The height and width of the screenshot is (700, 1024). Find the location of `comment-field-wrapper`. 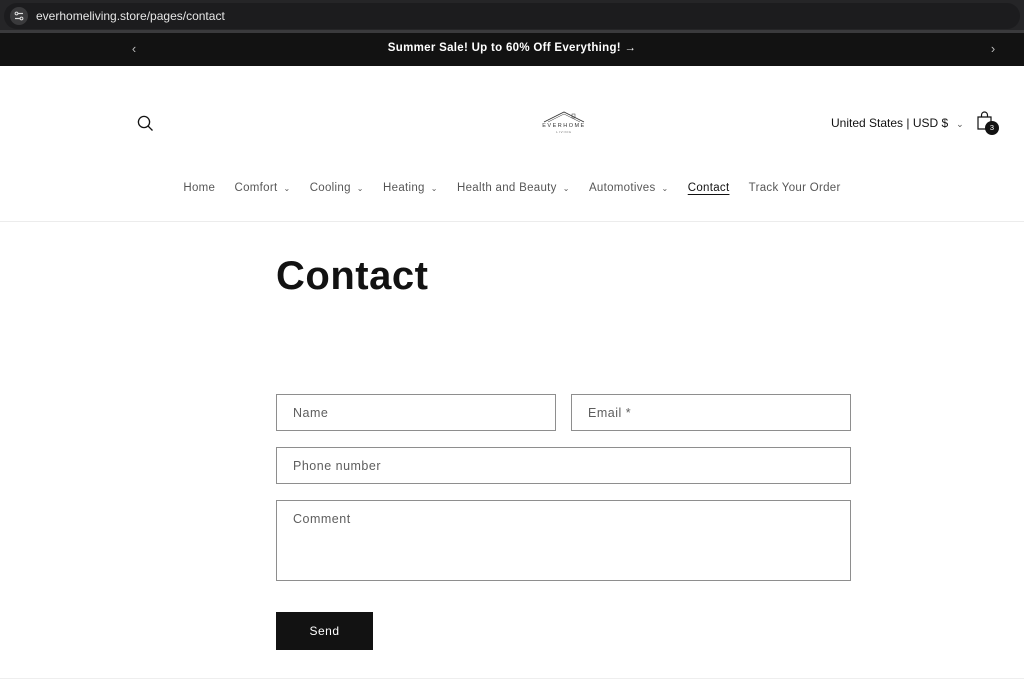

comment-field-wrapper is located at coordinates (563, 540).